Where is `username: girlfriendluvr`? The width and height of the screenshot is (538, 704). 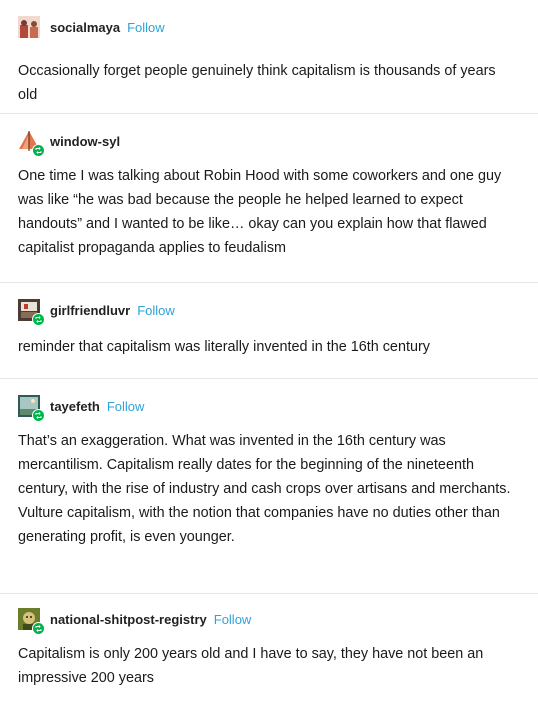
username: girlfriendluvr is located at coordinates (90, 310).